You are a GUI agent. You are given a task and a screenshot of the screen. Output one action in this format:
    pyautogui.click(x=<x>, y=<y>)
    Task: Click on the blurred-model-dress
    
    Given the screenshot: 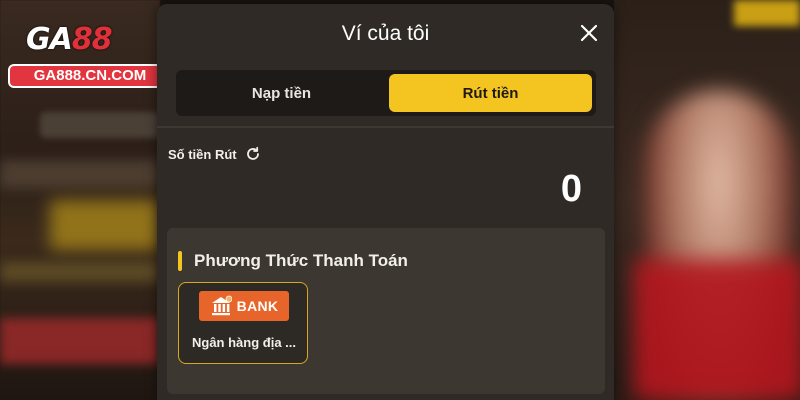 What is the action you would take?
    pyautogui.click(x=717, y=330)
    